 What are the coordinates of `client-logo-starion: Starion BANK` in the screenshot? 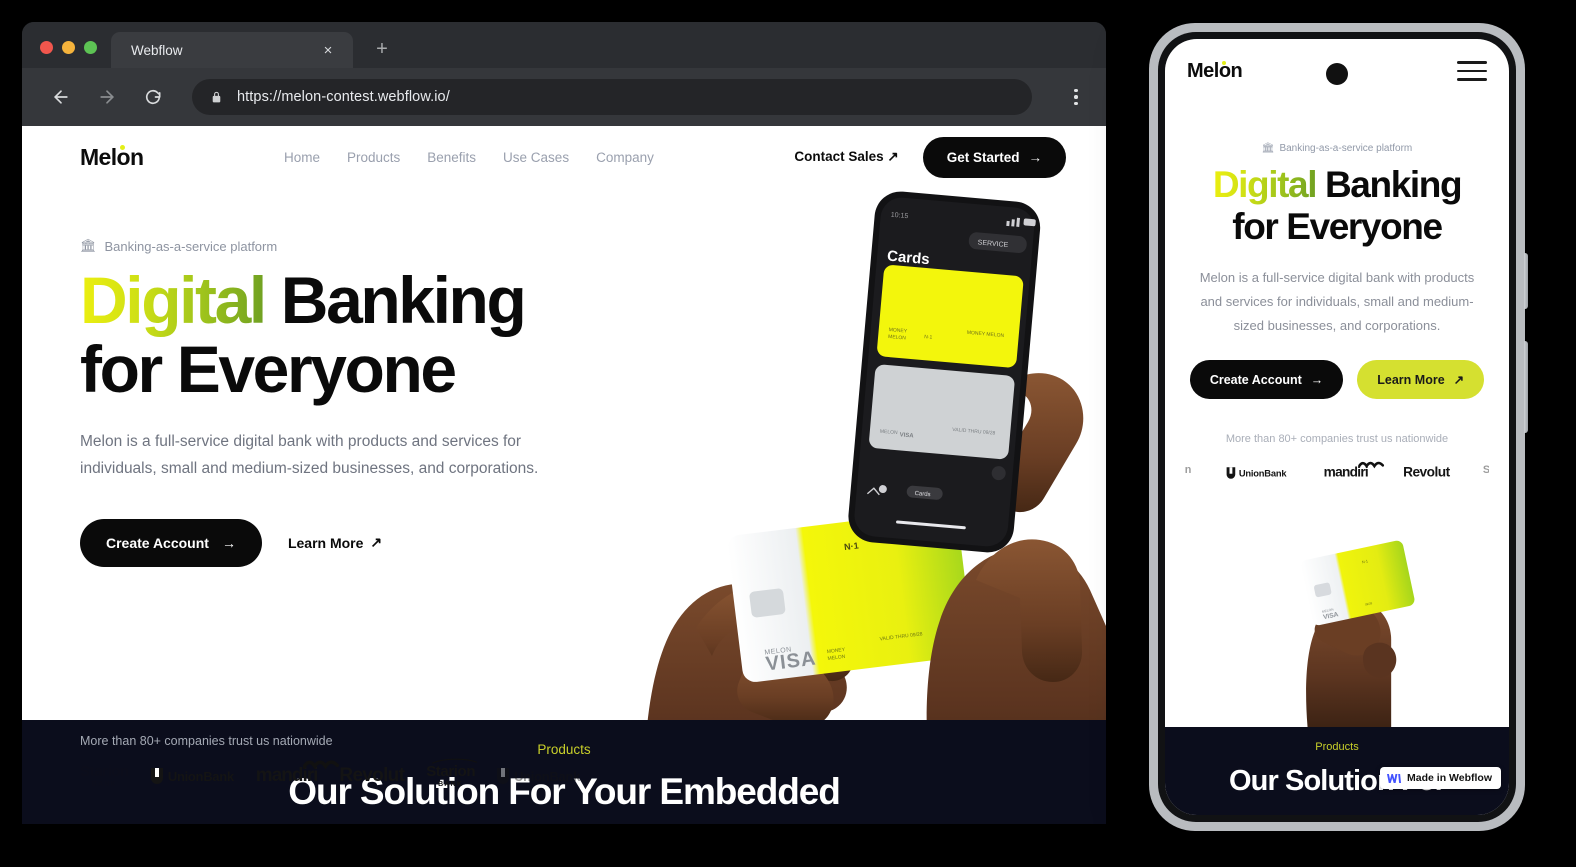 It's located at (452, 773).